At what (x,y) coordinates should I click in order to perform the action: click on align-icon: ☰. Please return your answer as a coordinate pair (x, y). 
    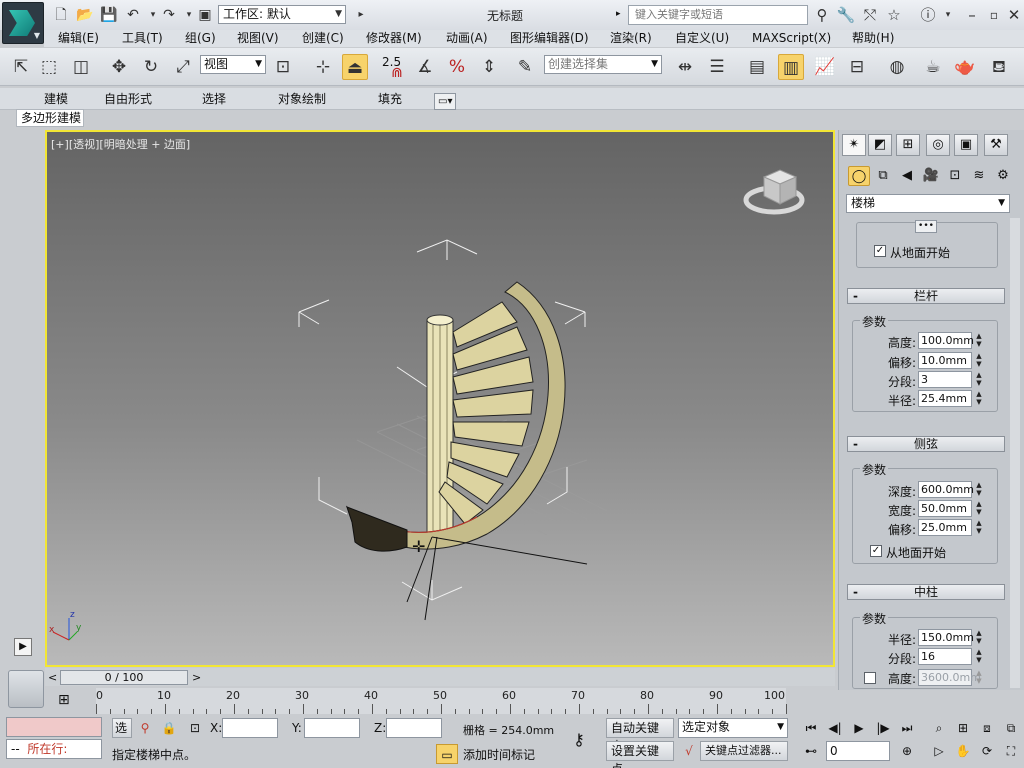
    Looking at the image, I should click on (717, 67).